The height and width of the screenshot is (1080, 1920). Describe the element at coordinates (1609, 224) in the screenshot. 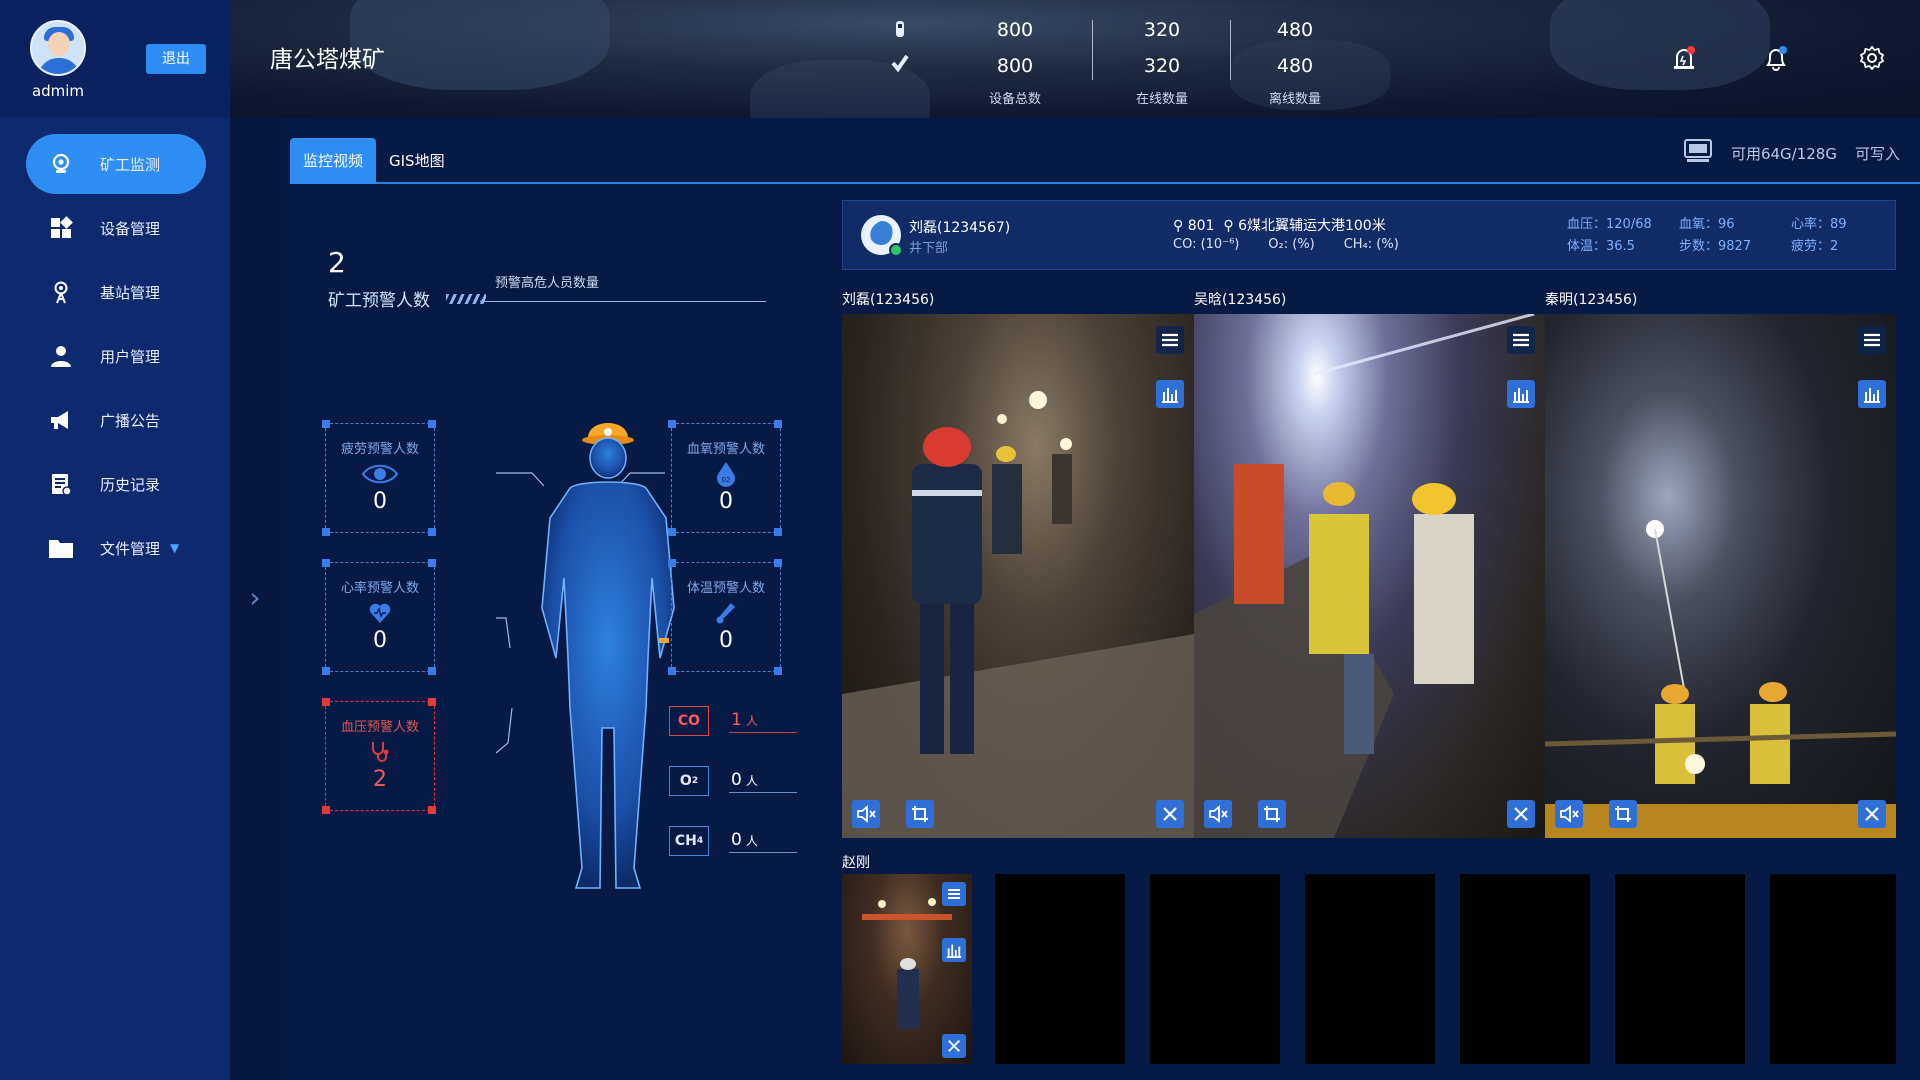

I see `vital-blood-pressure: 血压：120/68` at that location.